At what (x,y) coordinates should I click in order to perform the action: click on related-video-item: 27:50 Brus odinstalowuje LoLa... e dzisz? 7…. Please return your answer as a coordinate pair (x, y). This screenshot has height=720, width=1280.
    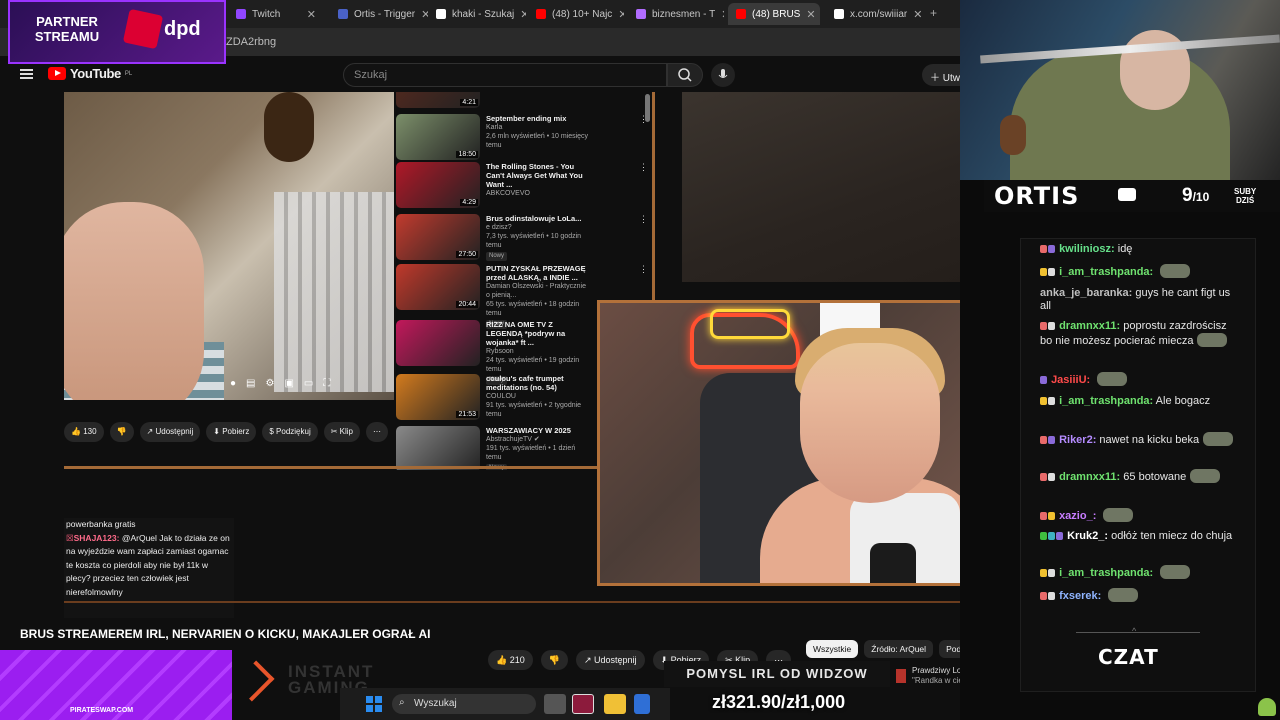
    Looking at the image, I should click on (522, 239).